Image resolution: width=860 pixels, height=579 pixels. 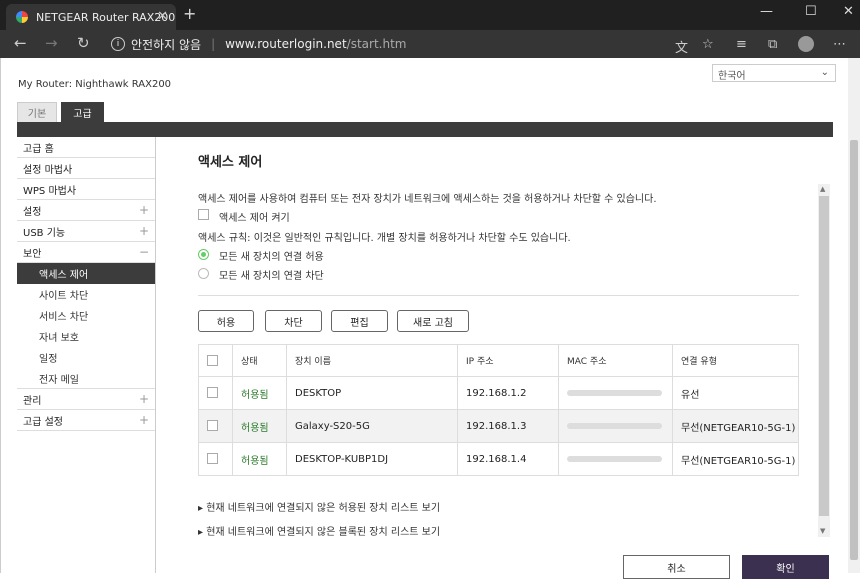 I want to click on content-scrollbar: ▲ ▼, so click(x=824, y=360).